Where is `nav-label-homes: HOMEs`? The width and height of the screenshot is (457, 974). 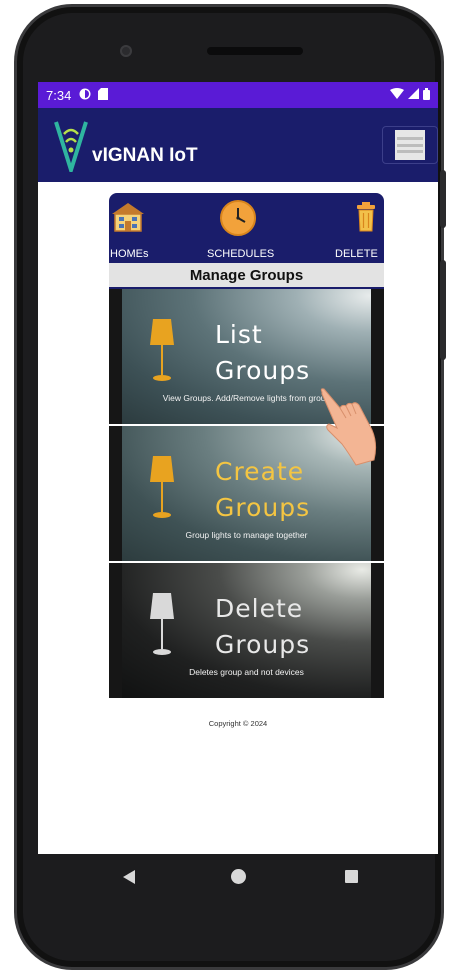 nav-label-homes: HOMEs is located at coordinates (129, 254).